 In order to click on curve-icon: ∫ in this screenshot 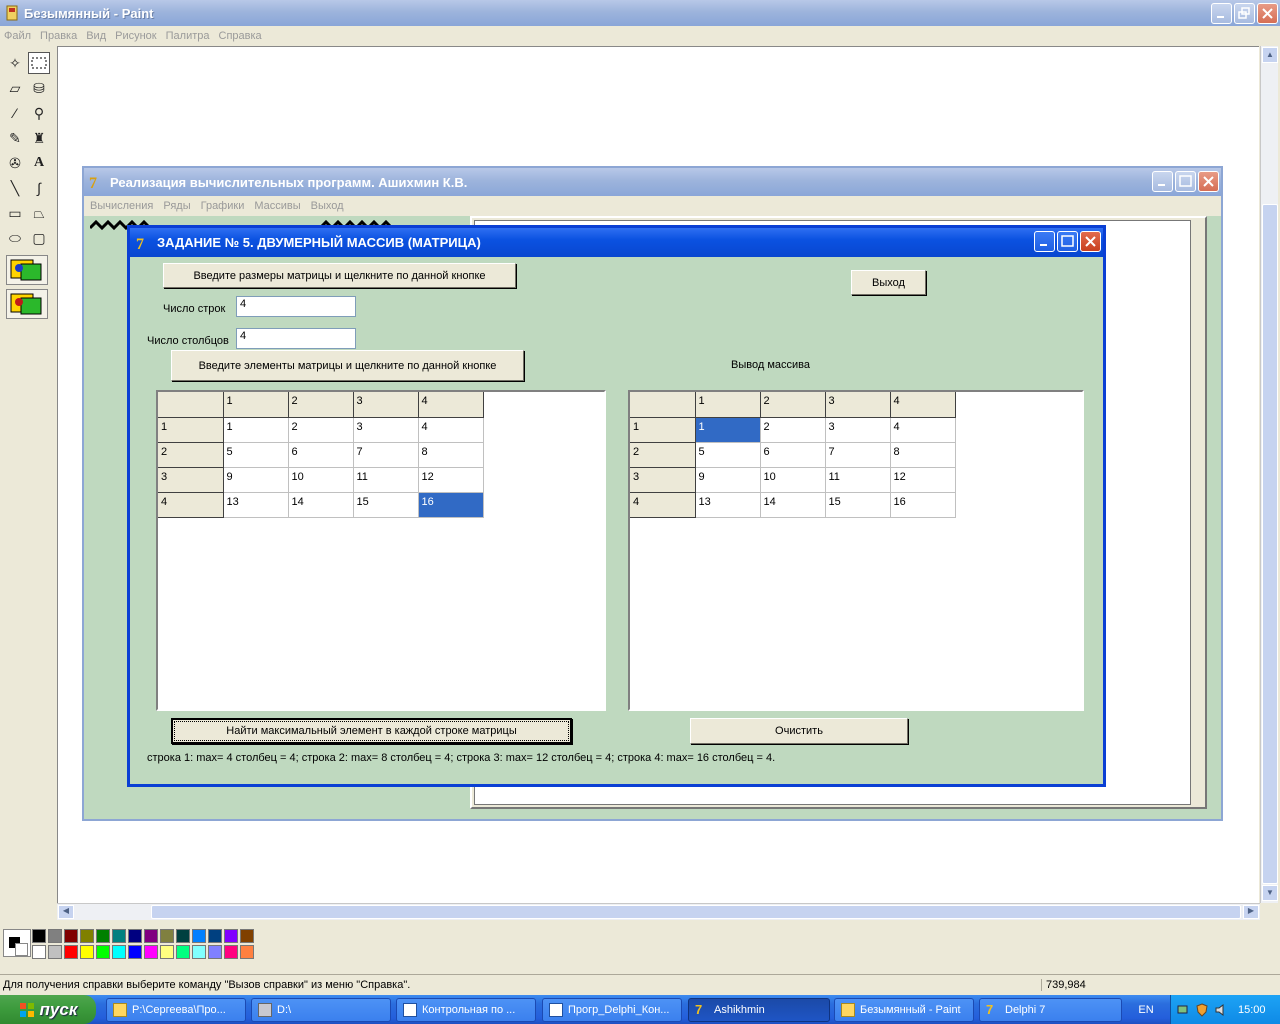, I will do `click(39, 188)`.